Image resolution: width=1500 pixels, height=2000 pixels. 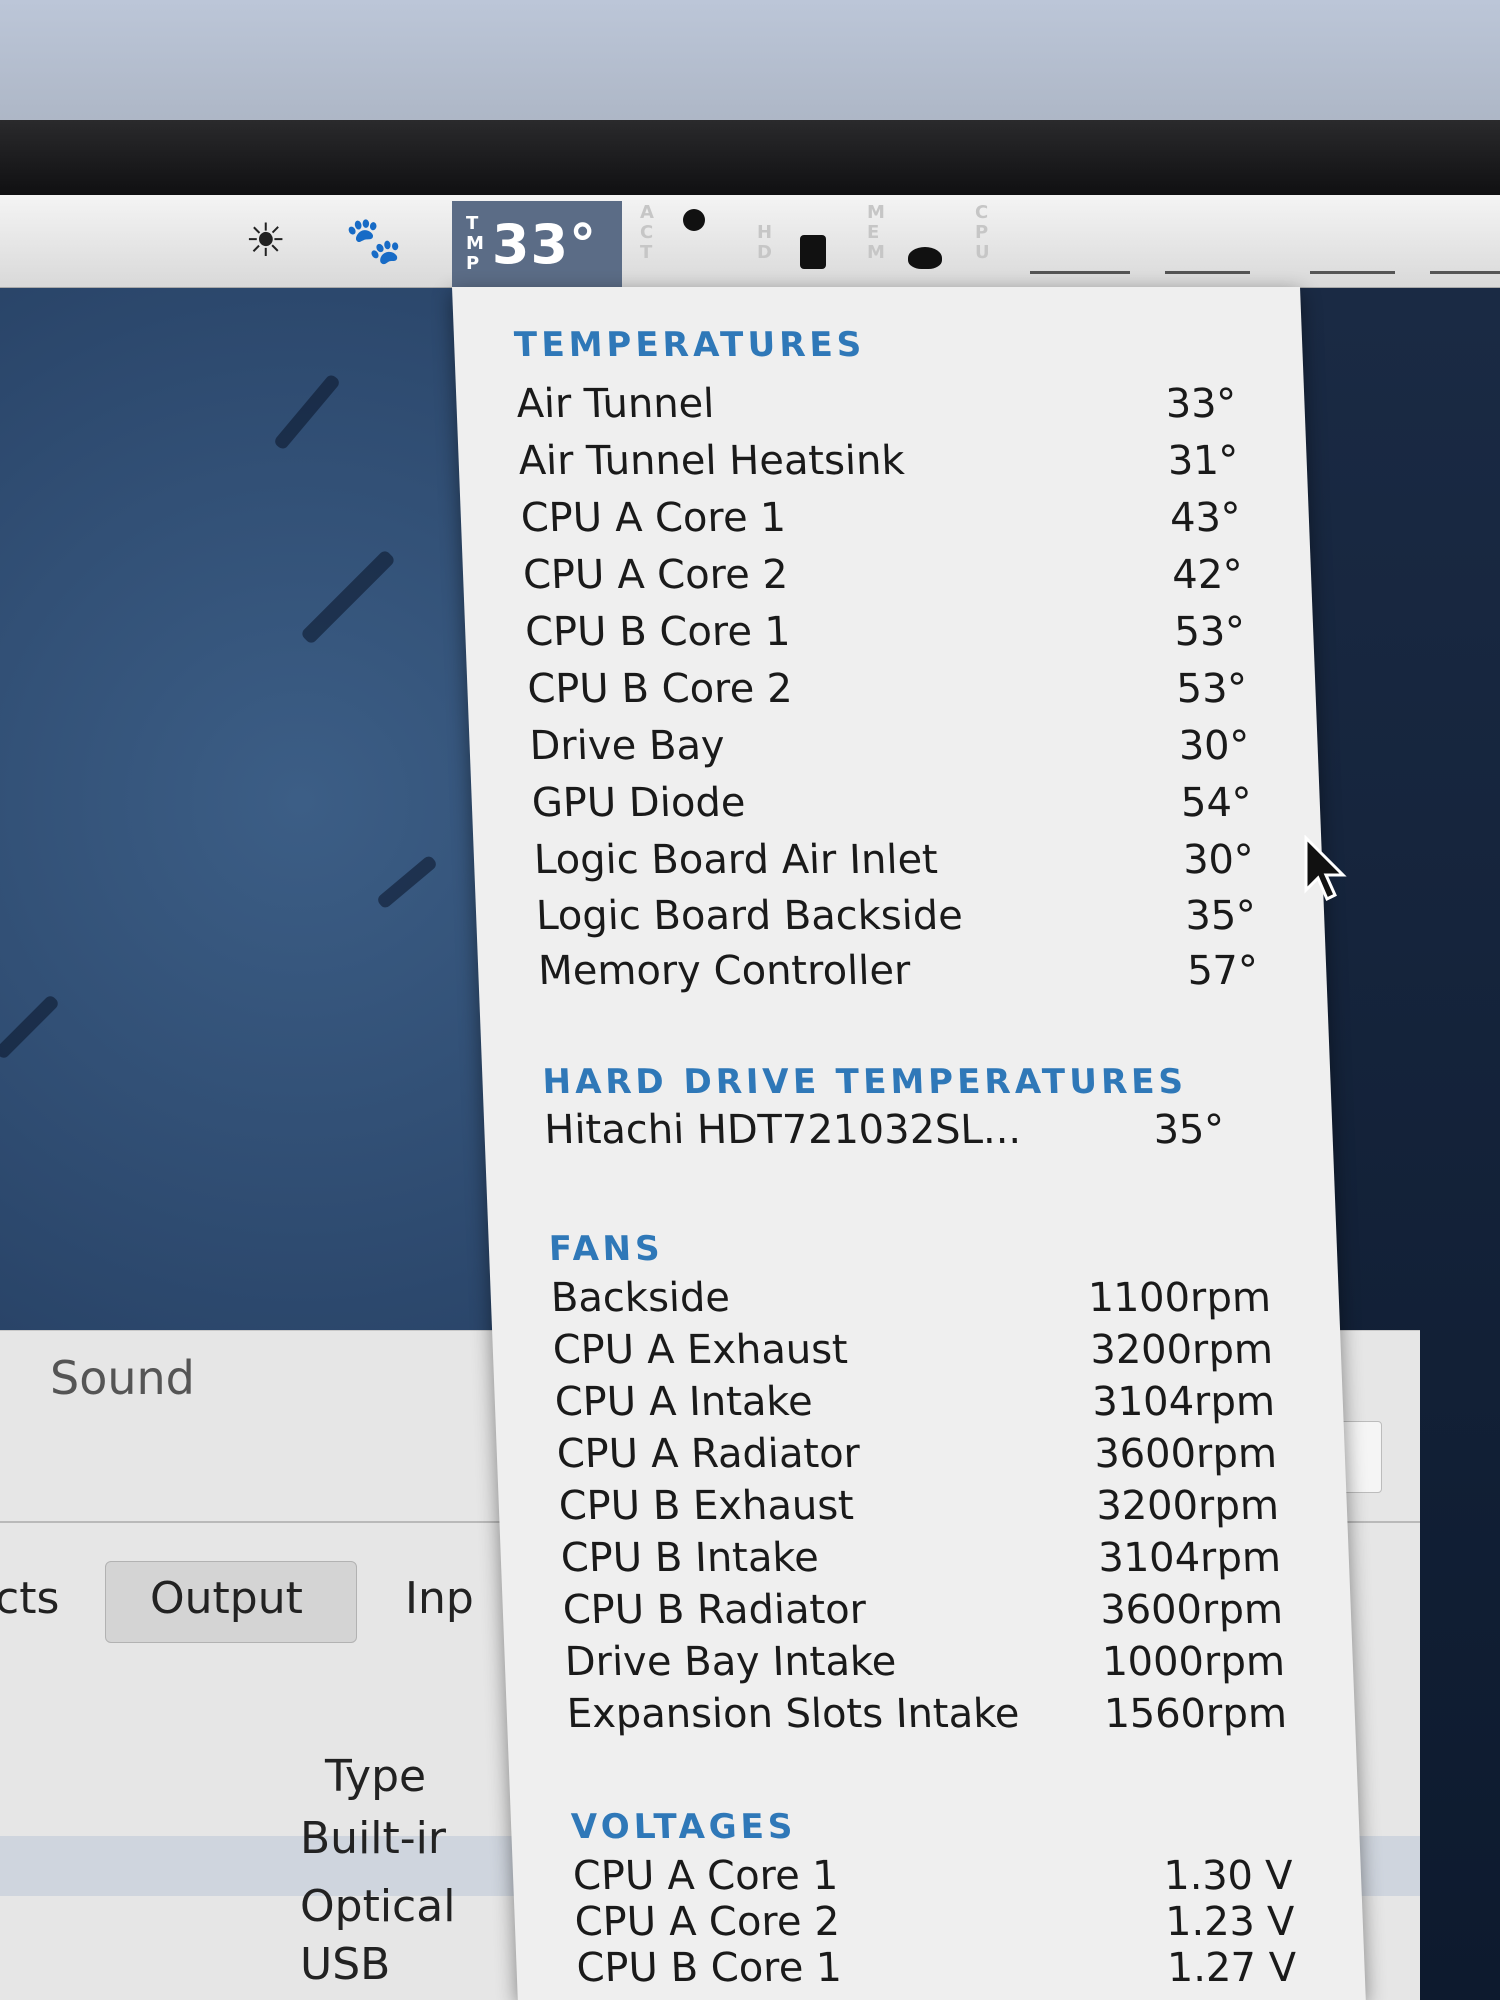 I want to click on menu-item-temperature: Memory Controller 57°, so click(x=898, y=976).